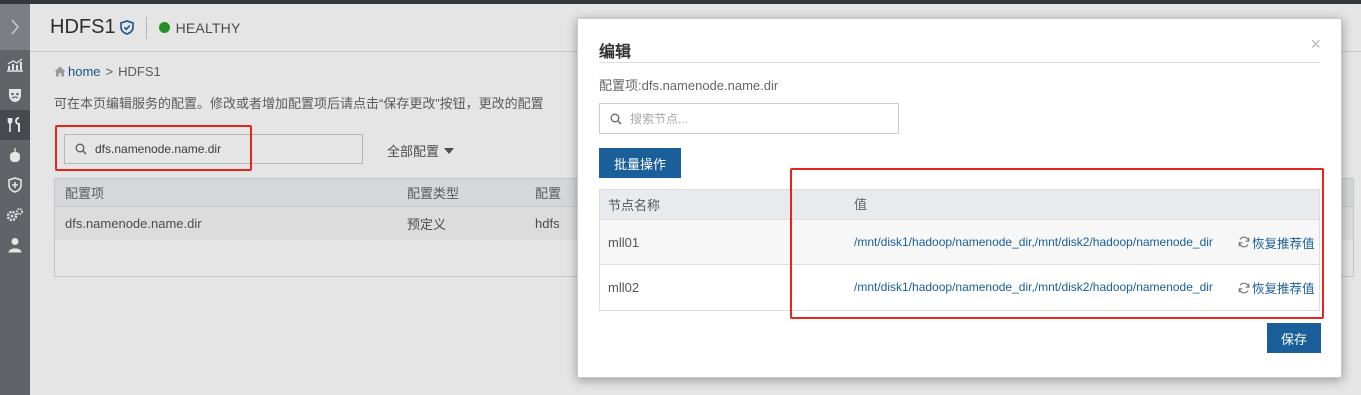  Describe the element at coordinates (1294, 338) in the screenshot. I see `save-button: 保存` at that location.